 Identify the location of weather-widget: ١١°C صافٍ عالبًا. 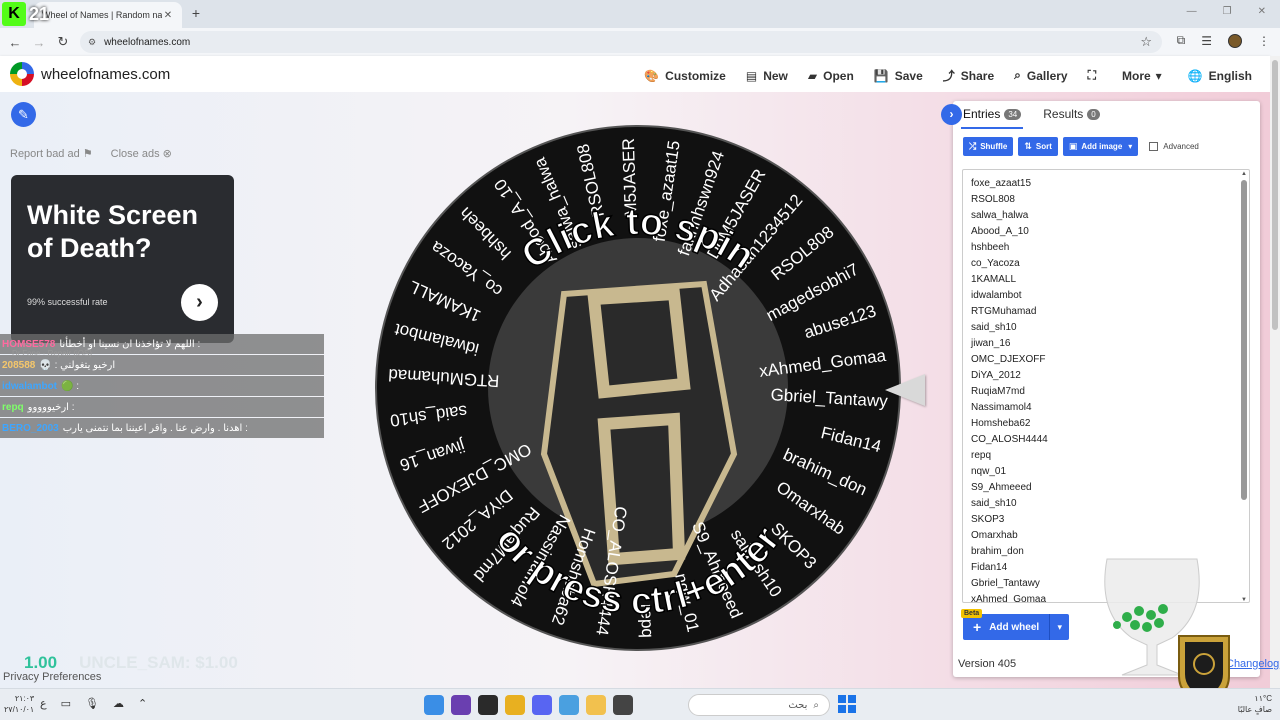
(1255, 704).